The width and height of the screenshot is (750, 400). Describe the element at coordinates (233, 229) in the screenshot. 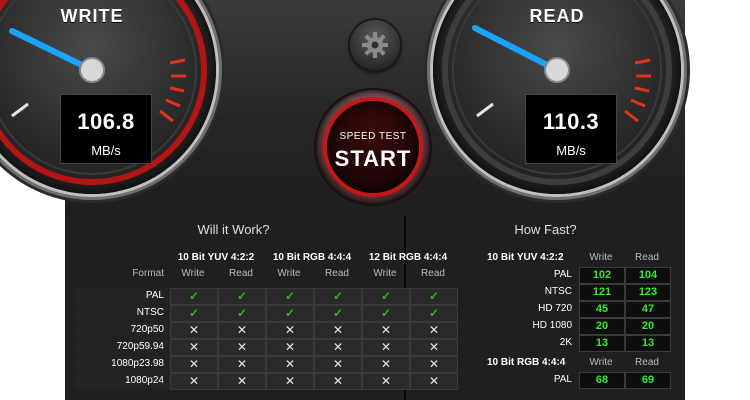

I see `will-it-work-title: Will it Work?` at that location.